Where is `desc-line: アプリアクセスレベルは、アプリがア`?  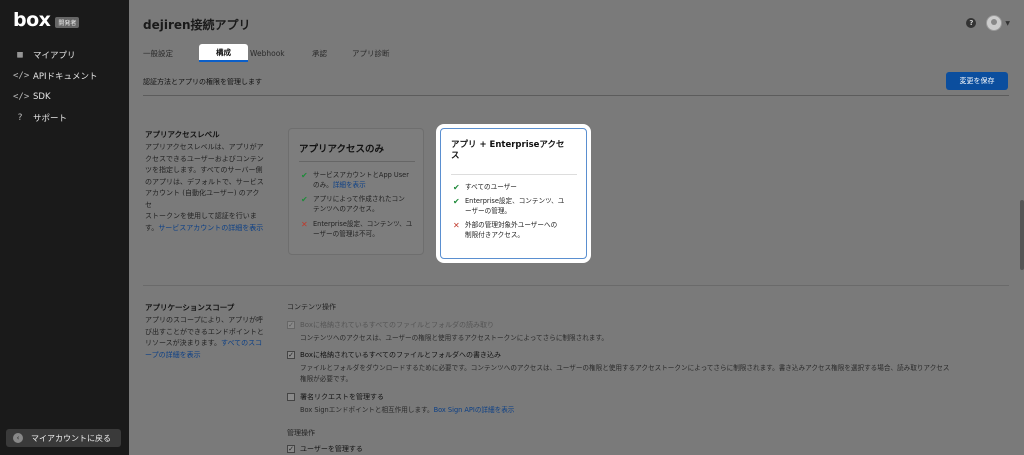
desc-line: アプリアクセスレベルは、アプリがア is located at coordinates (204, 147).